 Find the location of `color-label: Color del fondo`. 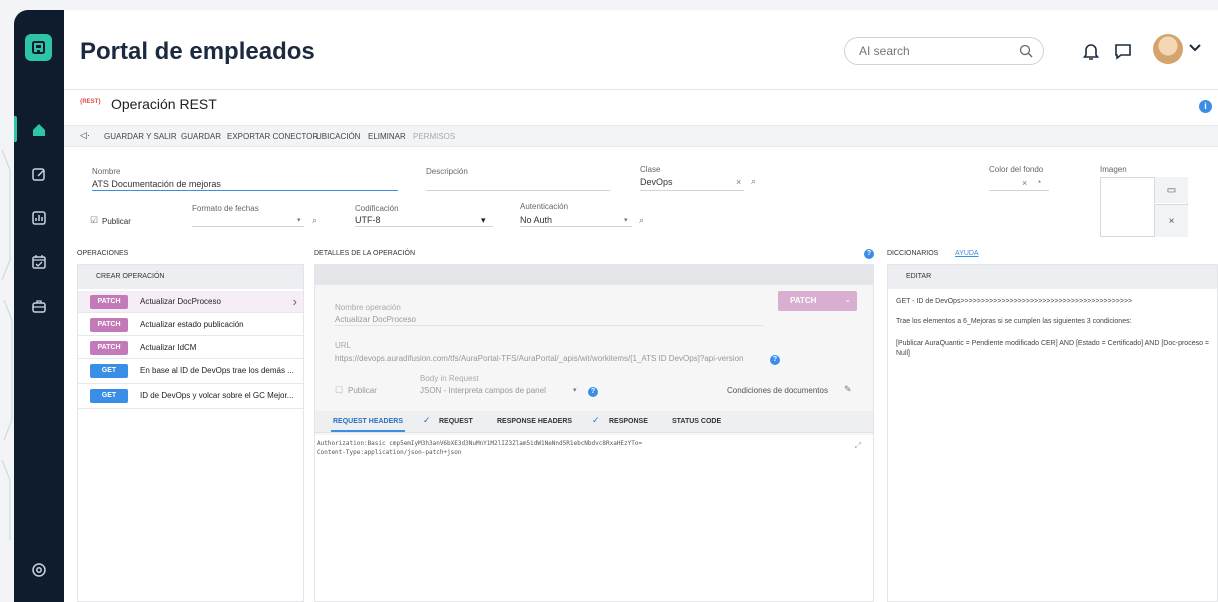

color-label: Color del fondo is located at coordinates (1016, 169).